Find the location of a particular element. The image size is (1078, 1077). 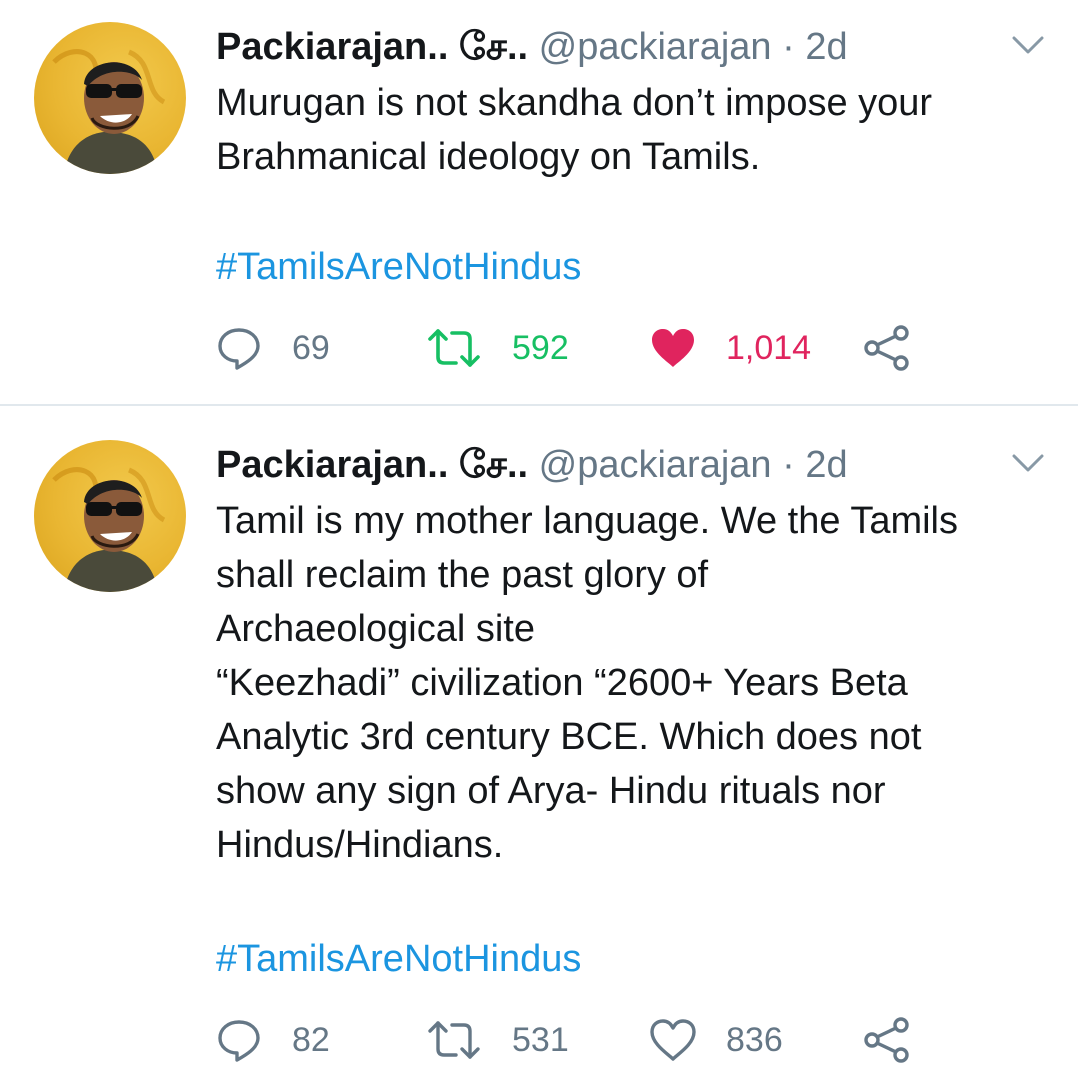

tweet-actions: 82 531 836 is located at coordinates (539, 1040).